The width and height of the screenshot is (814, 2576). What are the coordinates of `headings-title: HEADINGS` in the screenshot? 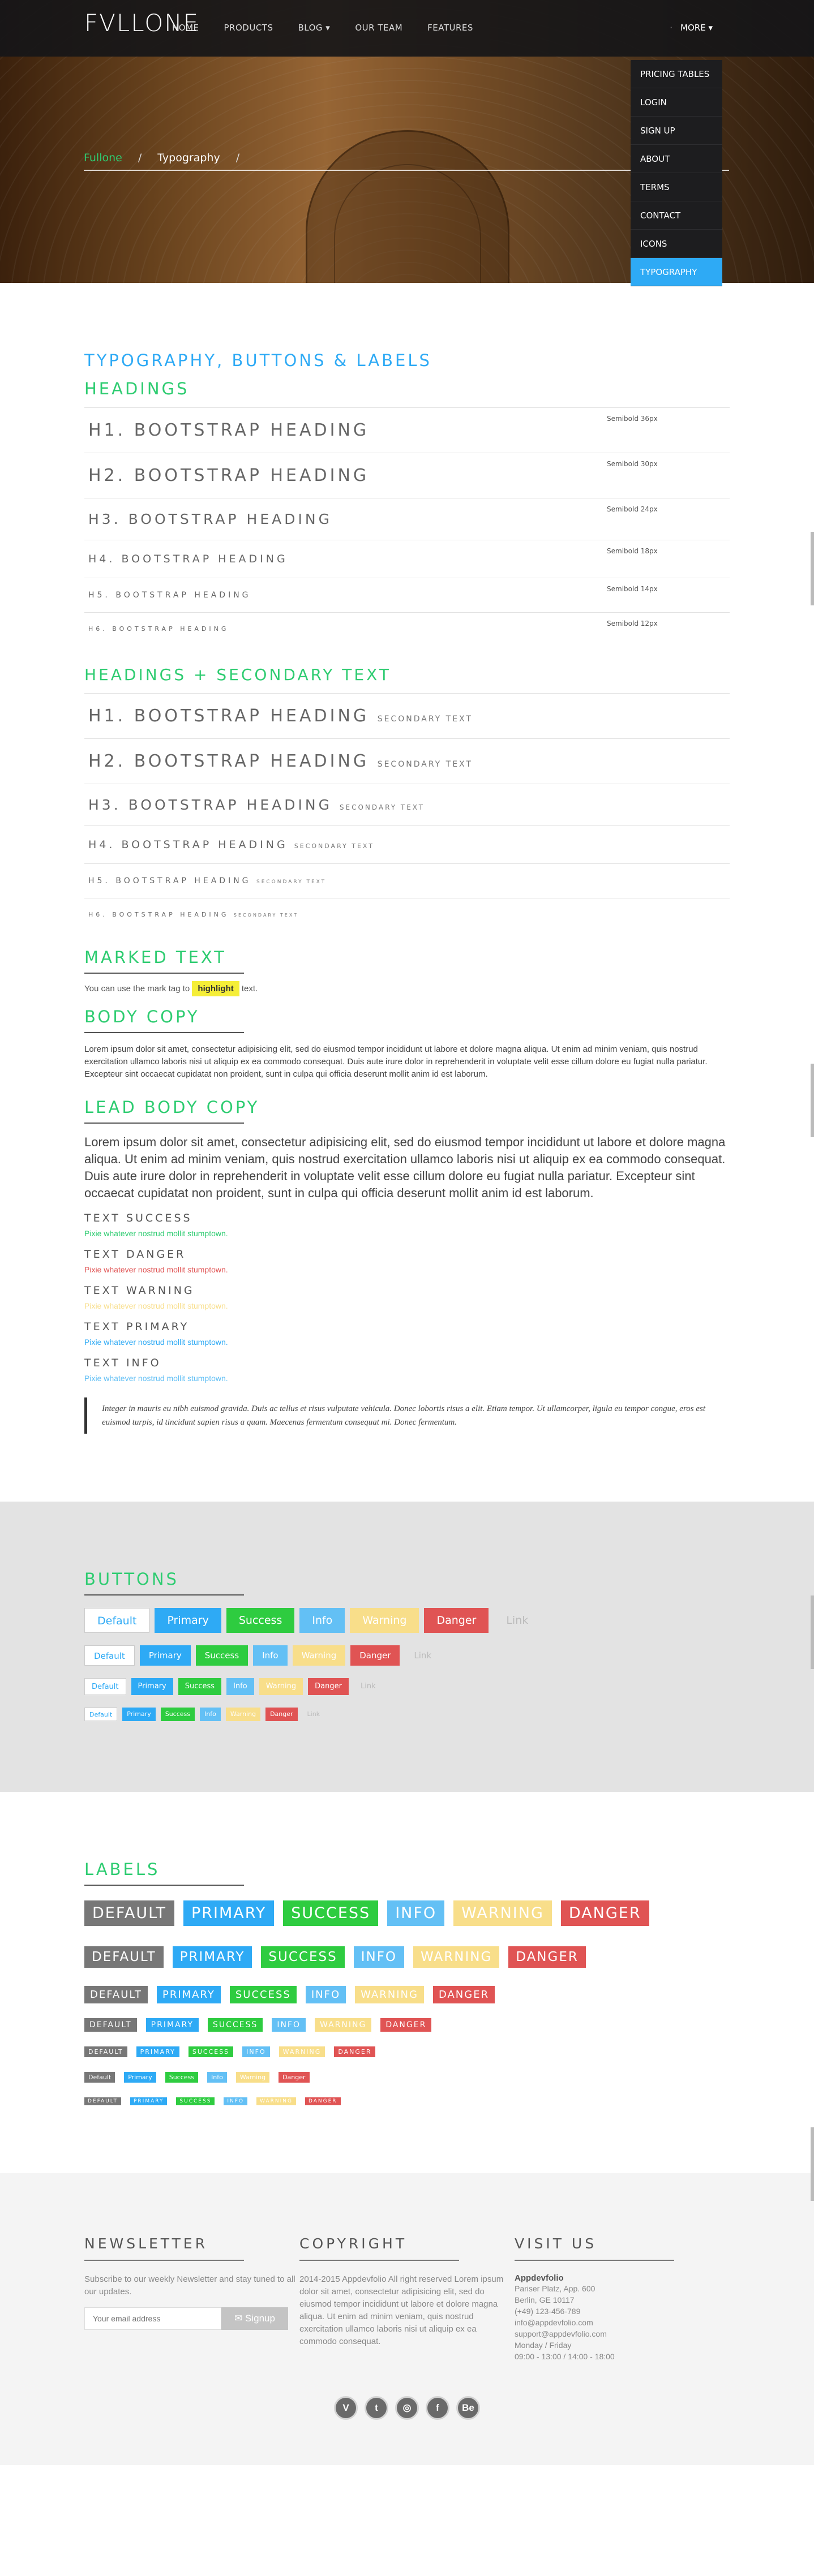 It's located at (137, 389).